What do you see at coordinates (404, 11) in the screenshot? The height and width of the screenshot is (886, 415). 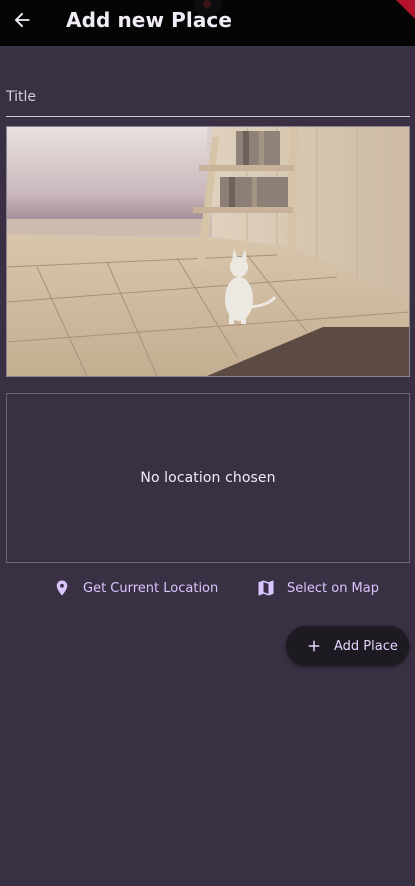 I see `debug-banner` at bounding box center [404, 11].